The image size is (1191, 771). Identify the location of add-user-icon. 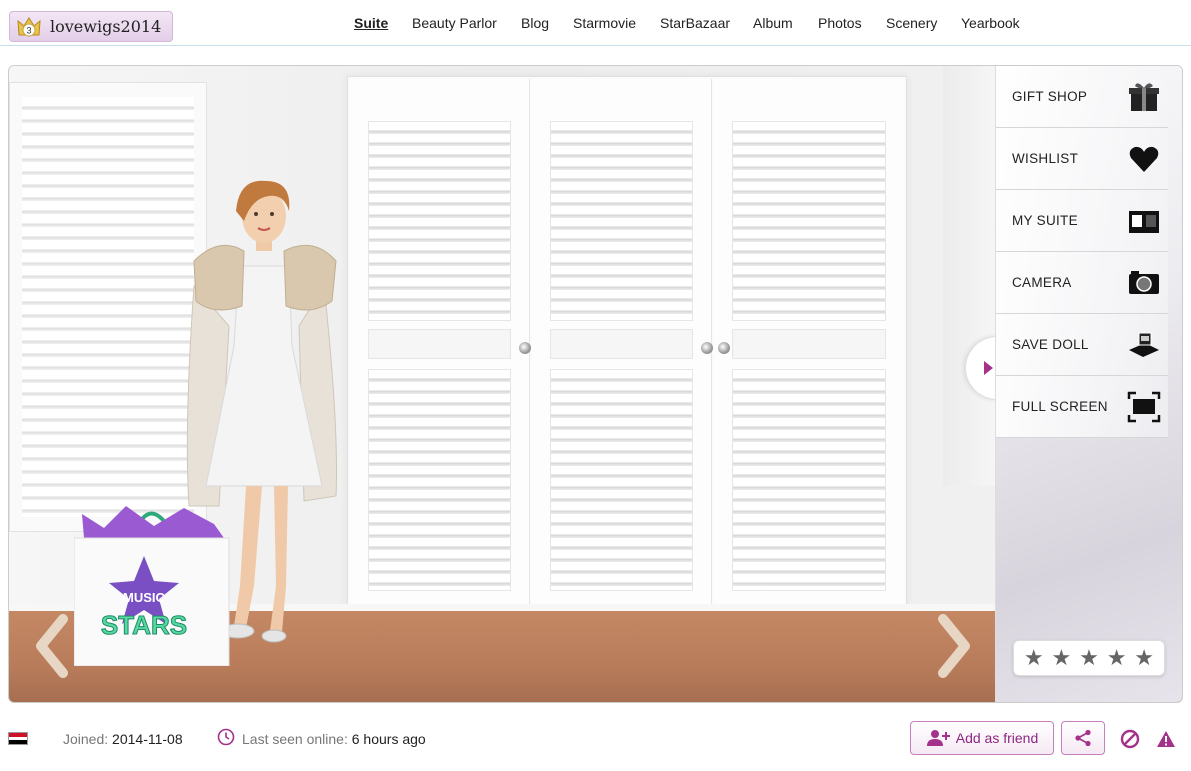
(938, 738).